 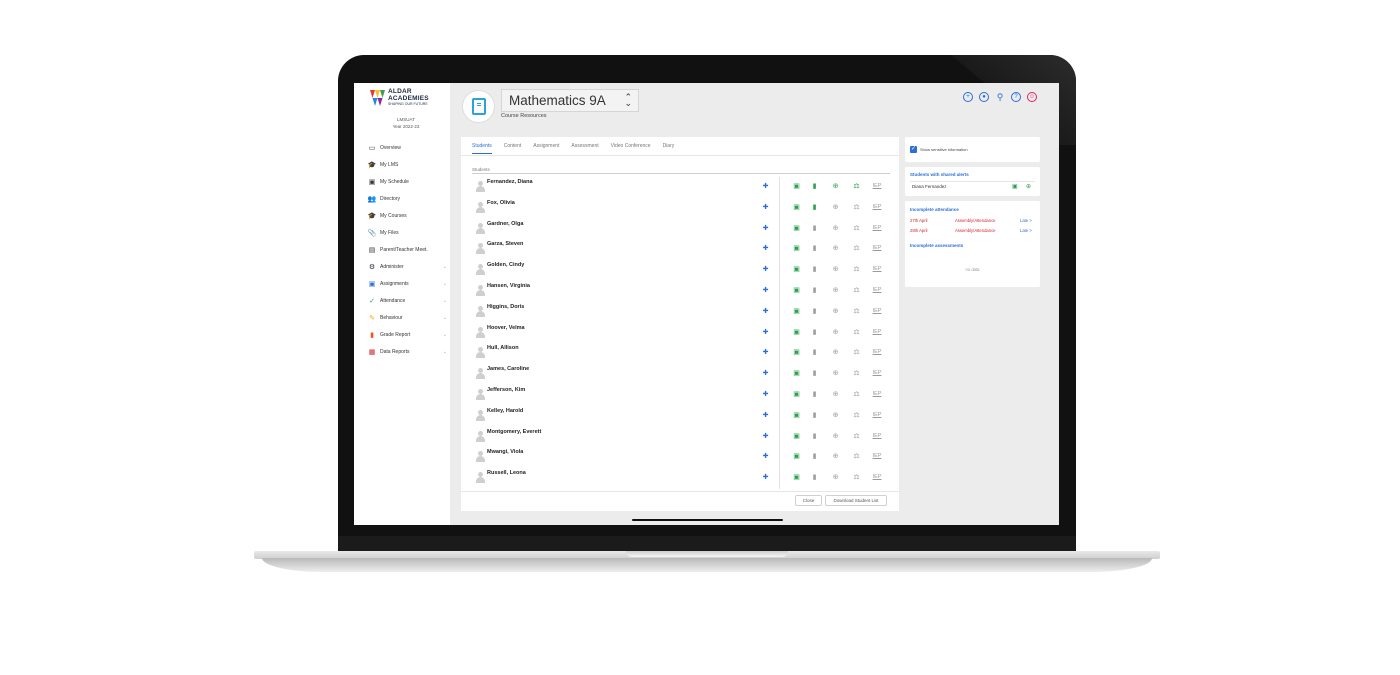 I want to click on student-row: Fernandez, Diana ✚ ▣ ▮ ⊕ ⚖ IEP, so click(x=680, y=187).